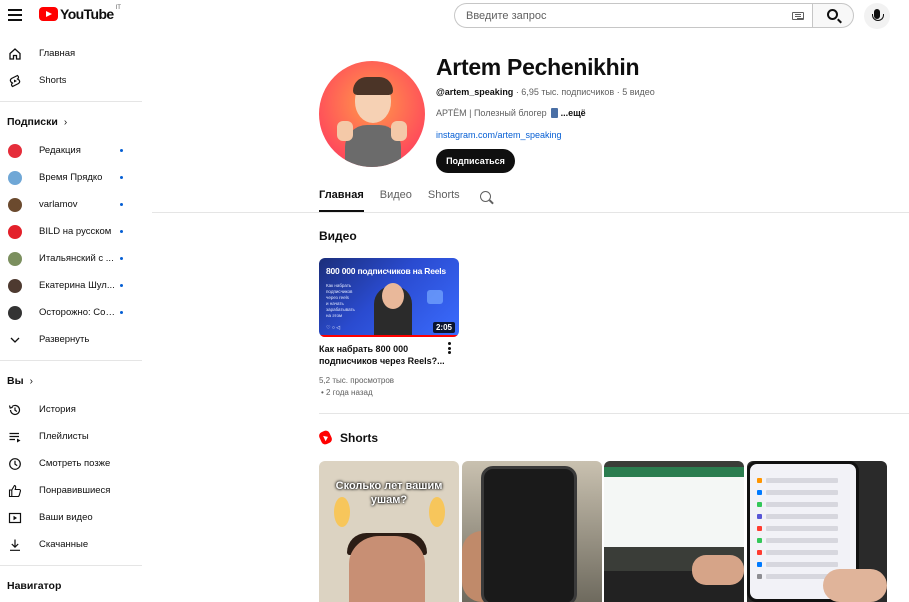 The width and height of the screenshot is (909, 602). Describe the element at coordinates (32, 122) in the screenshot. I see `subscriptions-header-label: Подписки` at that location.